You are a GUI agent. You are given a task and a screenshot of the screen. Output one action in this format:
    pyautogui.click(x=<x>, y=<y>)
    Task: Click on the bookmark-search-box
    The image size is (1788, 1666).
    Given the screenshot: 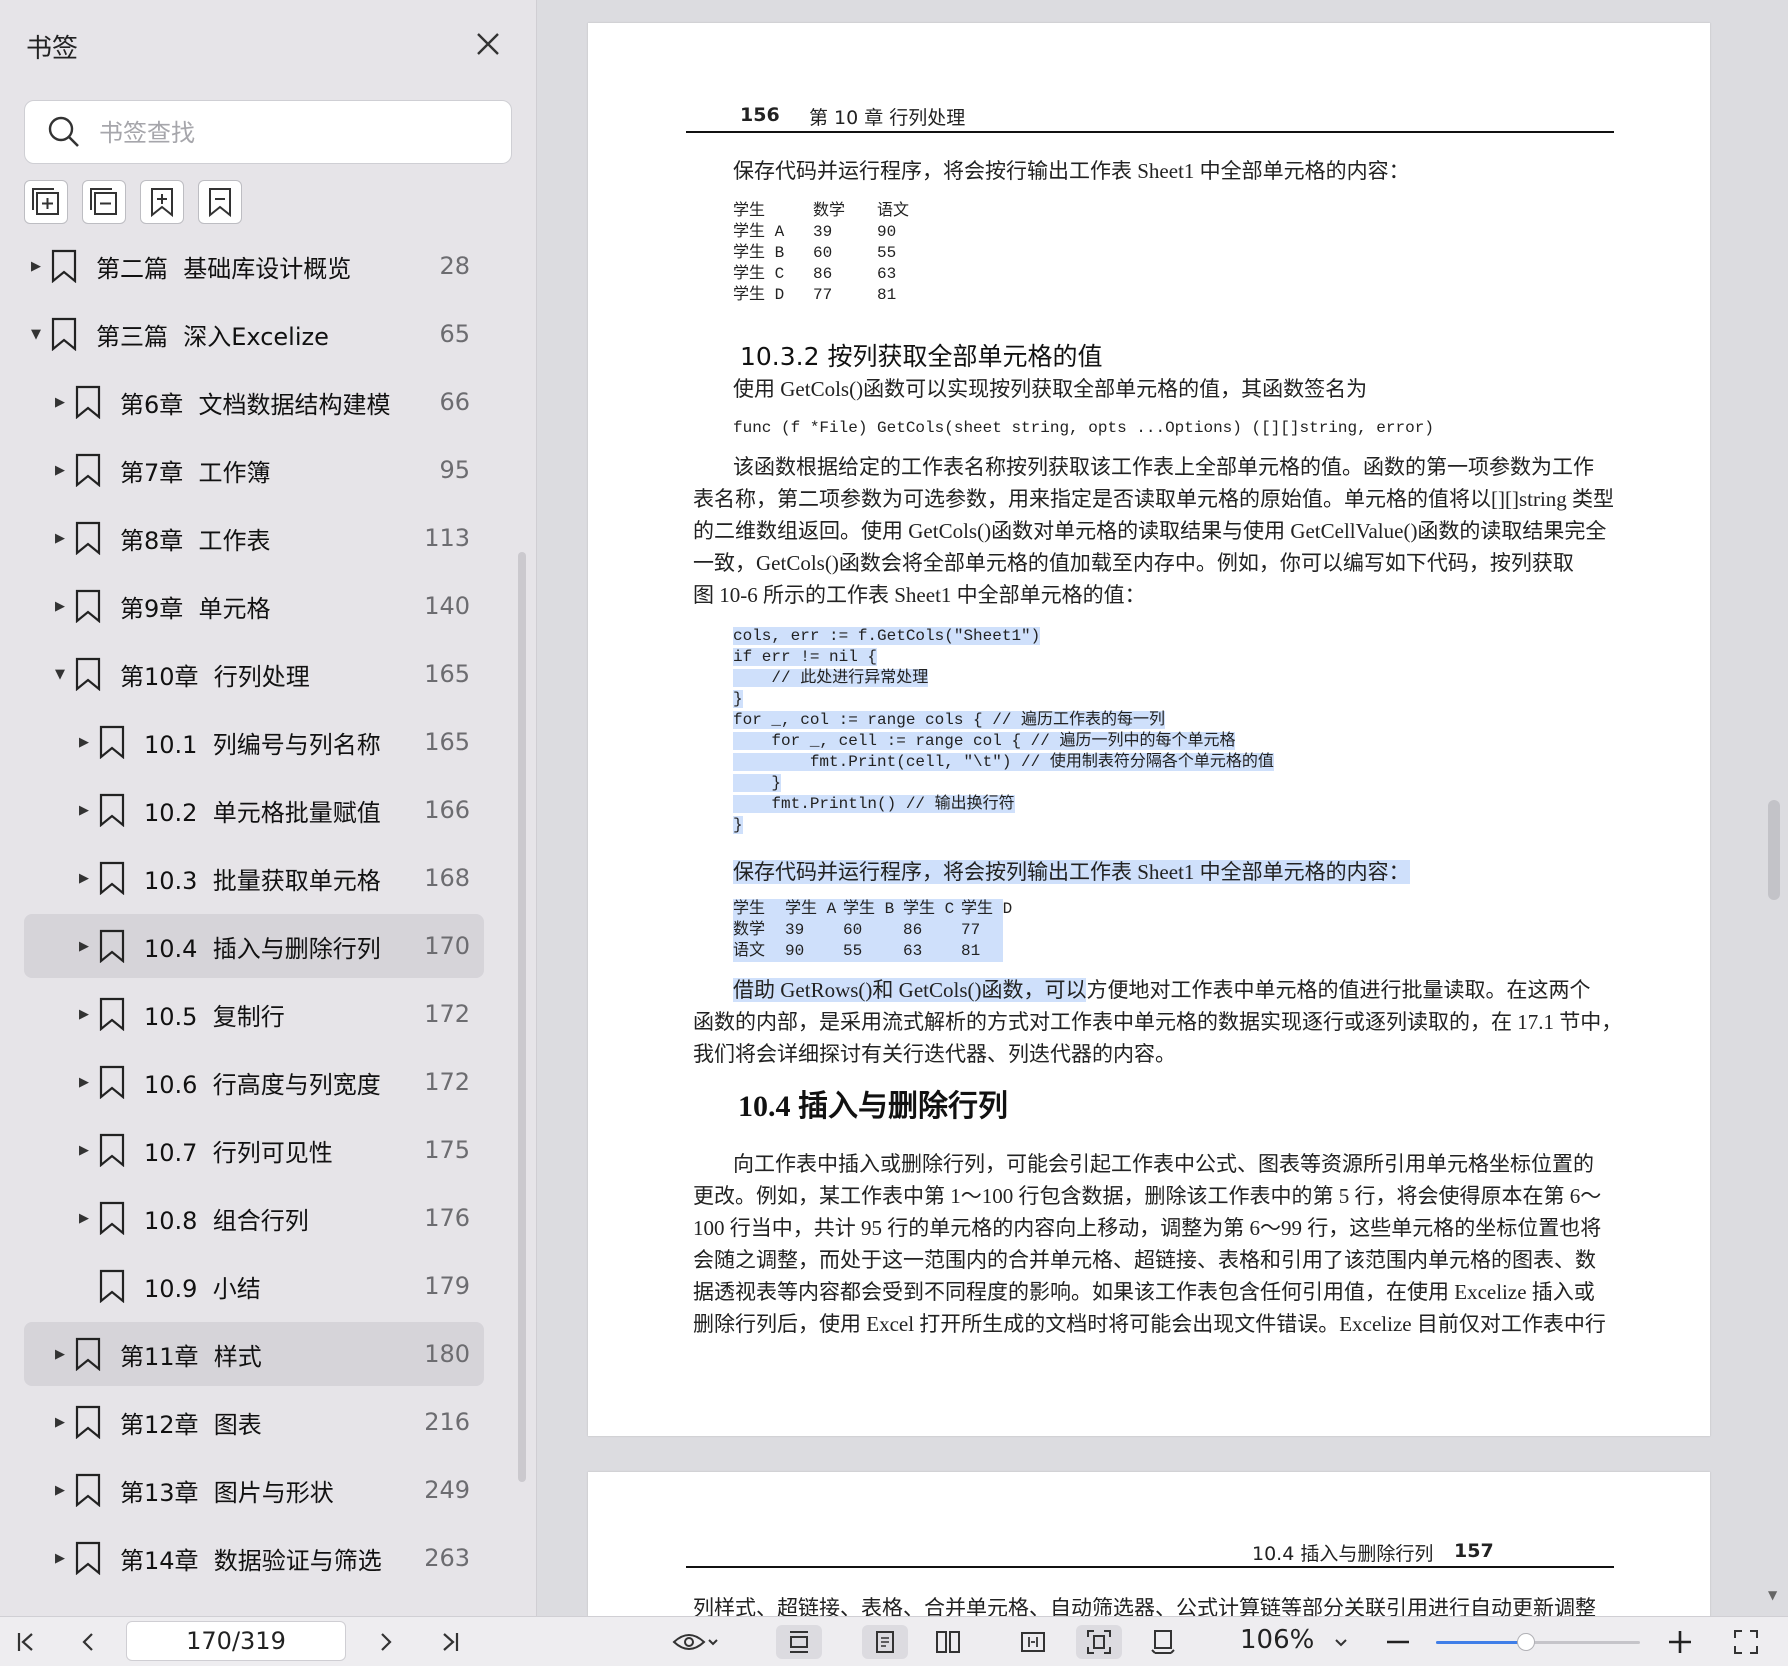 What is the action you would take?
    pyautogui.click(x=268, y=132)
    